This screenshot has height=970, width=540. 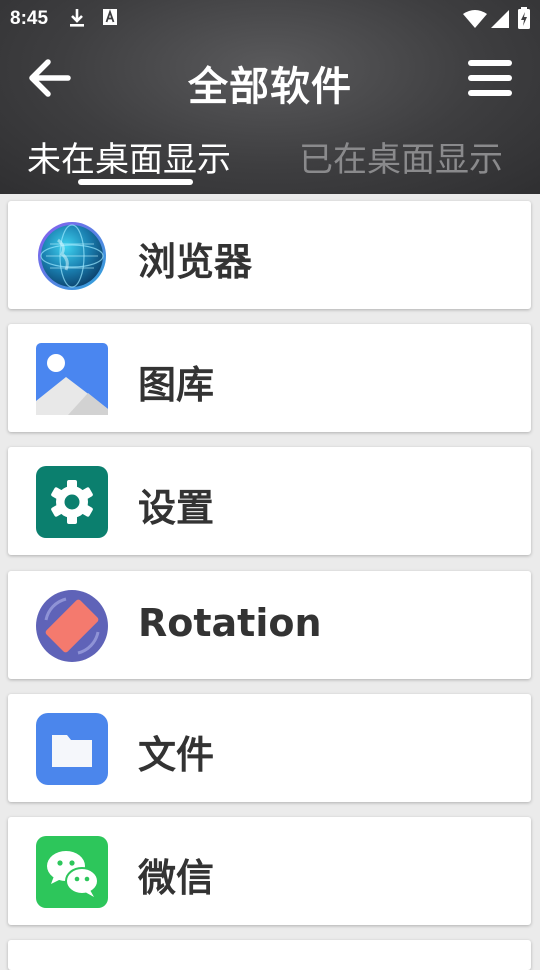 I want to click on battery-charging-icon, so click(x=524, y=18).